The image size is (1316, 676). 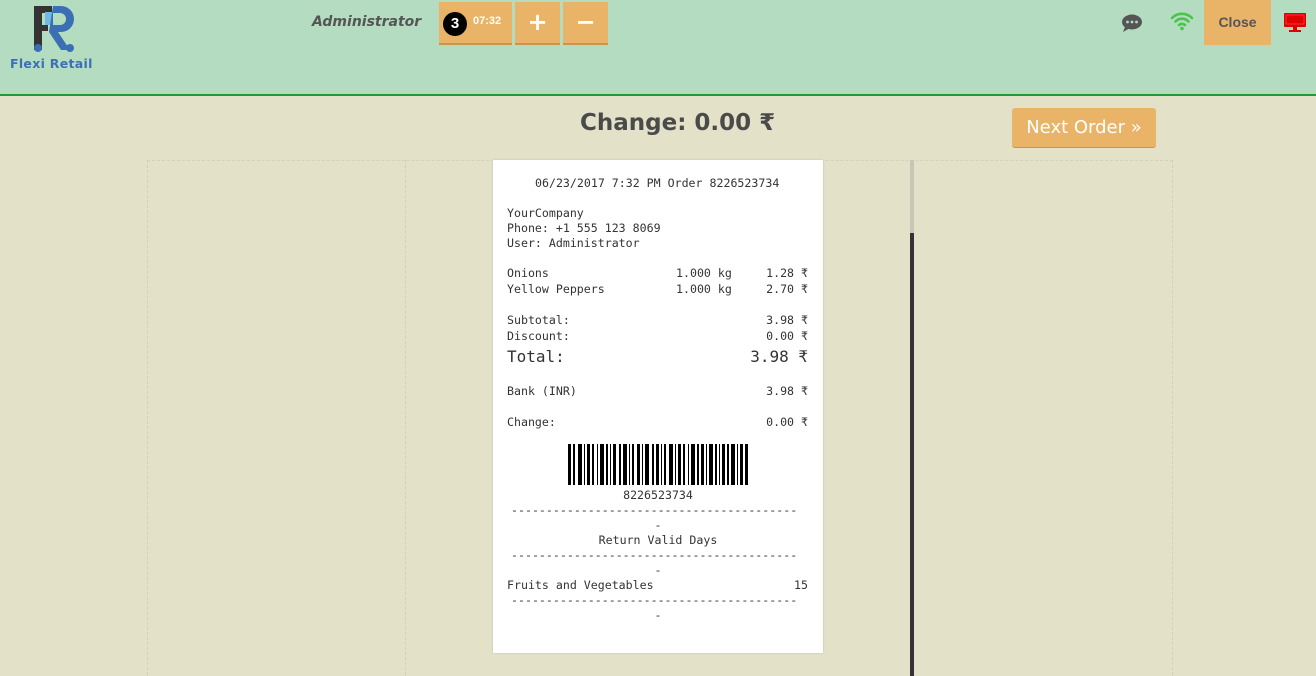 What do you see at coordinates (657, 183) in the screenshot?
I see `receipt-header: 06/23/2017 7:32 PM Order 8226523734` at bounding box center [657, 183].